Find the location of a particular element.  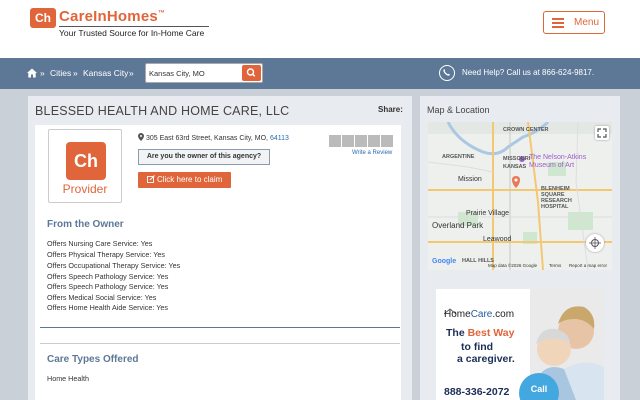

help-phone-text: Need Help? Call us at 866-624-9817. is located at coordinates (528, 72).